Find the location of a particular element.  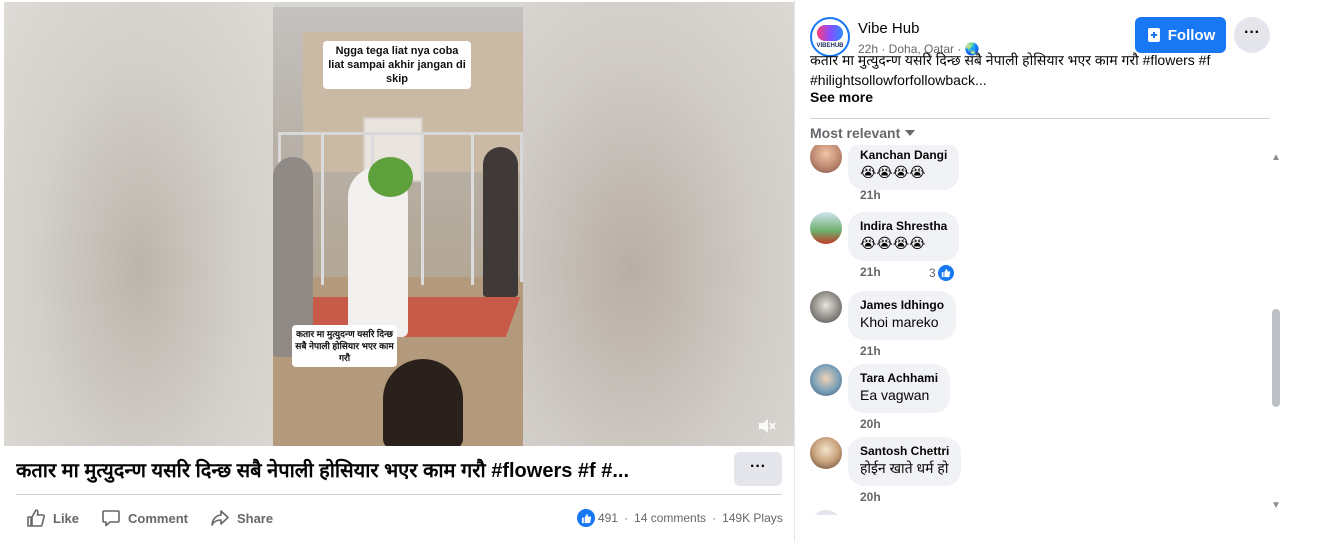

reaction-count: 491 is located at coordinates (608, 518).